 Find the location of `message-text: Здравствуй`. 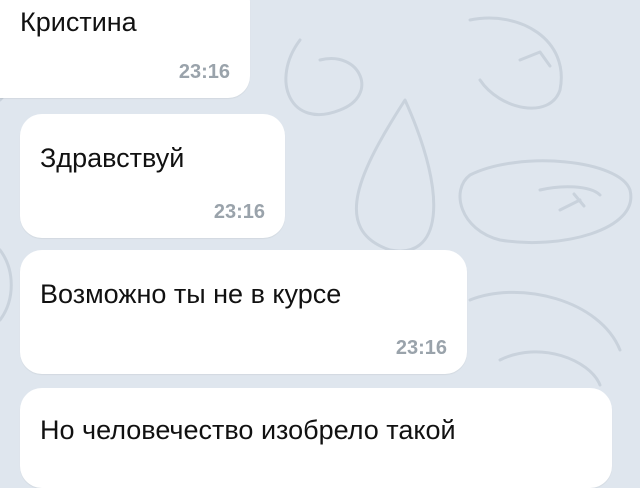

message-text: Здравствуй is located at coordinates (112, 158).